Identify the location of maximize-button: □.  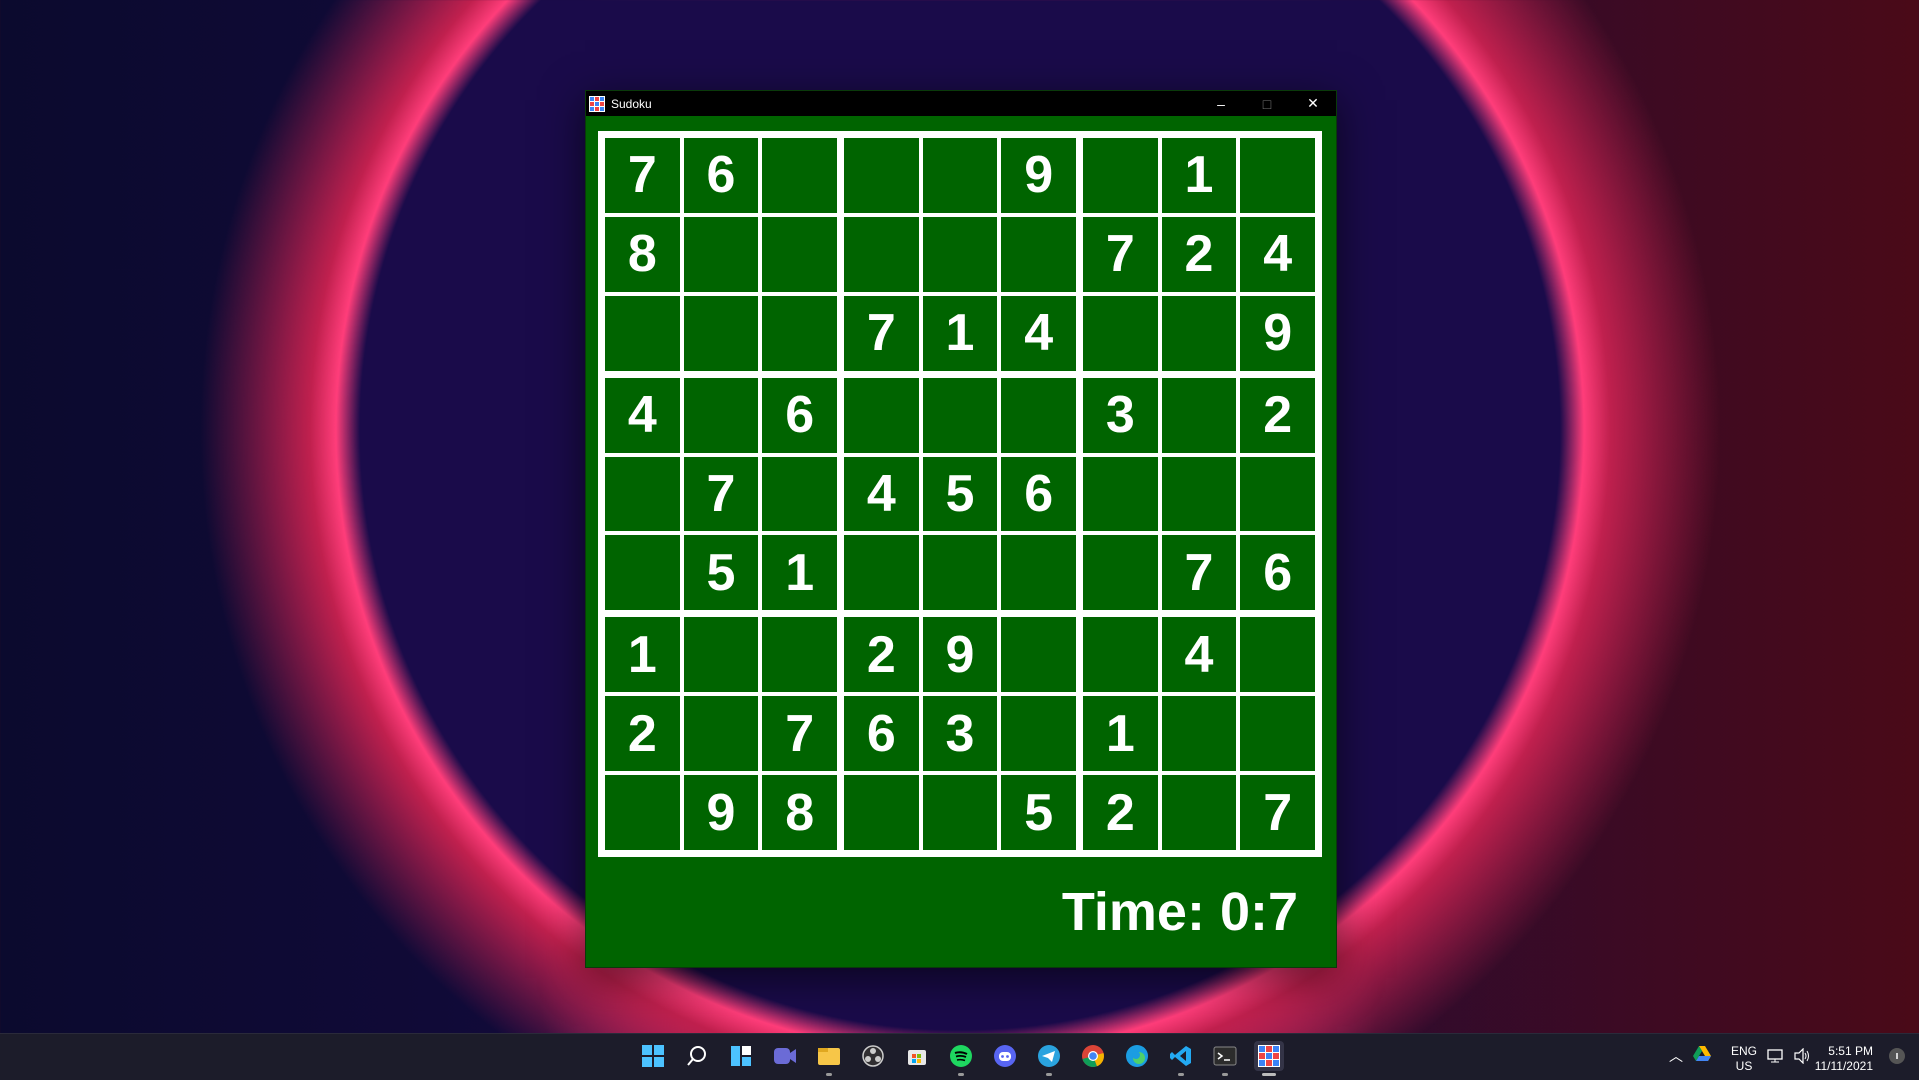
(1267, 103).